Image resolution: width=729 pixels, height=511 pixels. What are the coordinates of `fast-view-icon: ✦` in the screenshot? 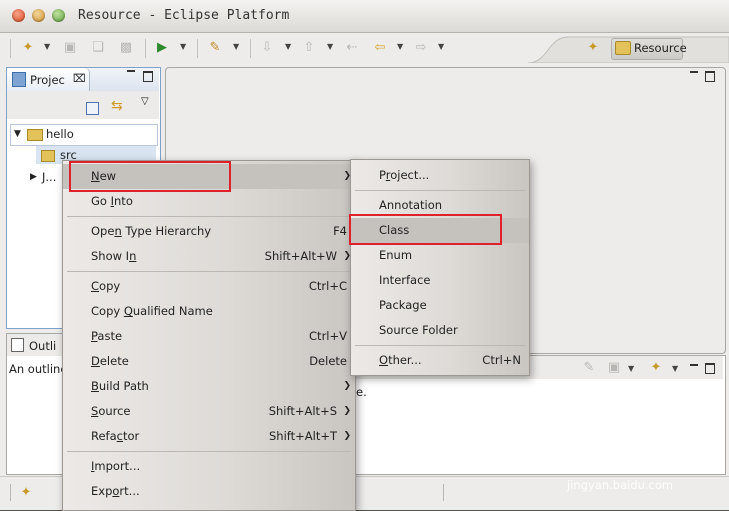 It's located at (26, 493).